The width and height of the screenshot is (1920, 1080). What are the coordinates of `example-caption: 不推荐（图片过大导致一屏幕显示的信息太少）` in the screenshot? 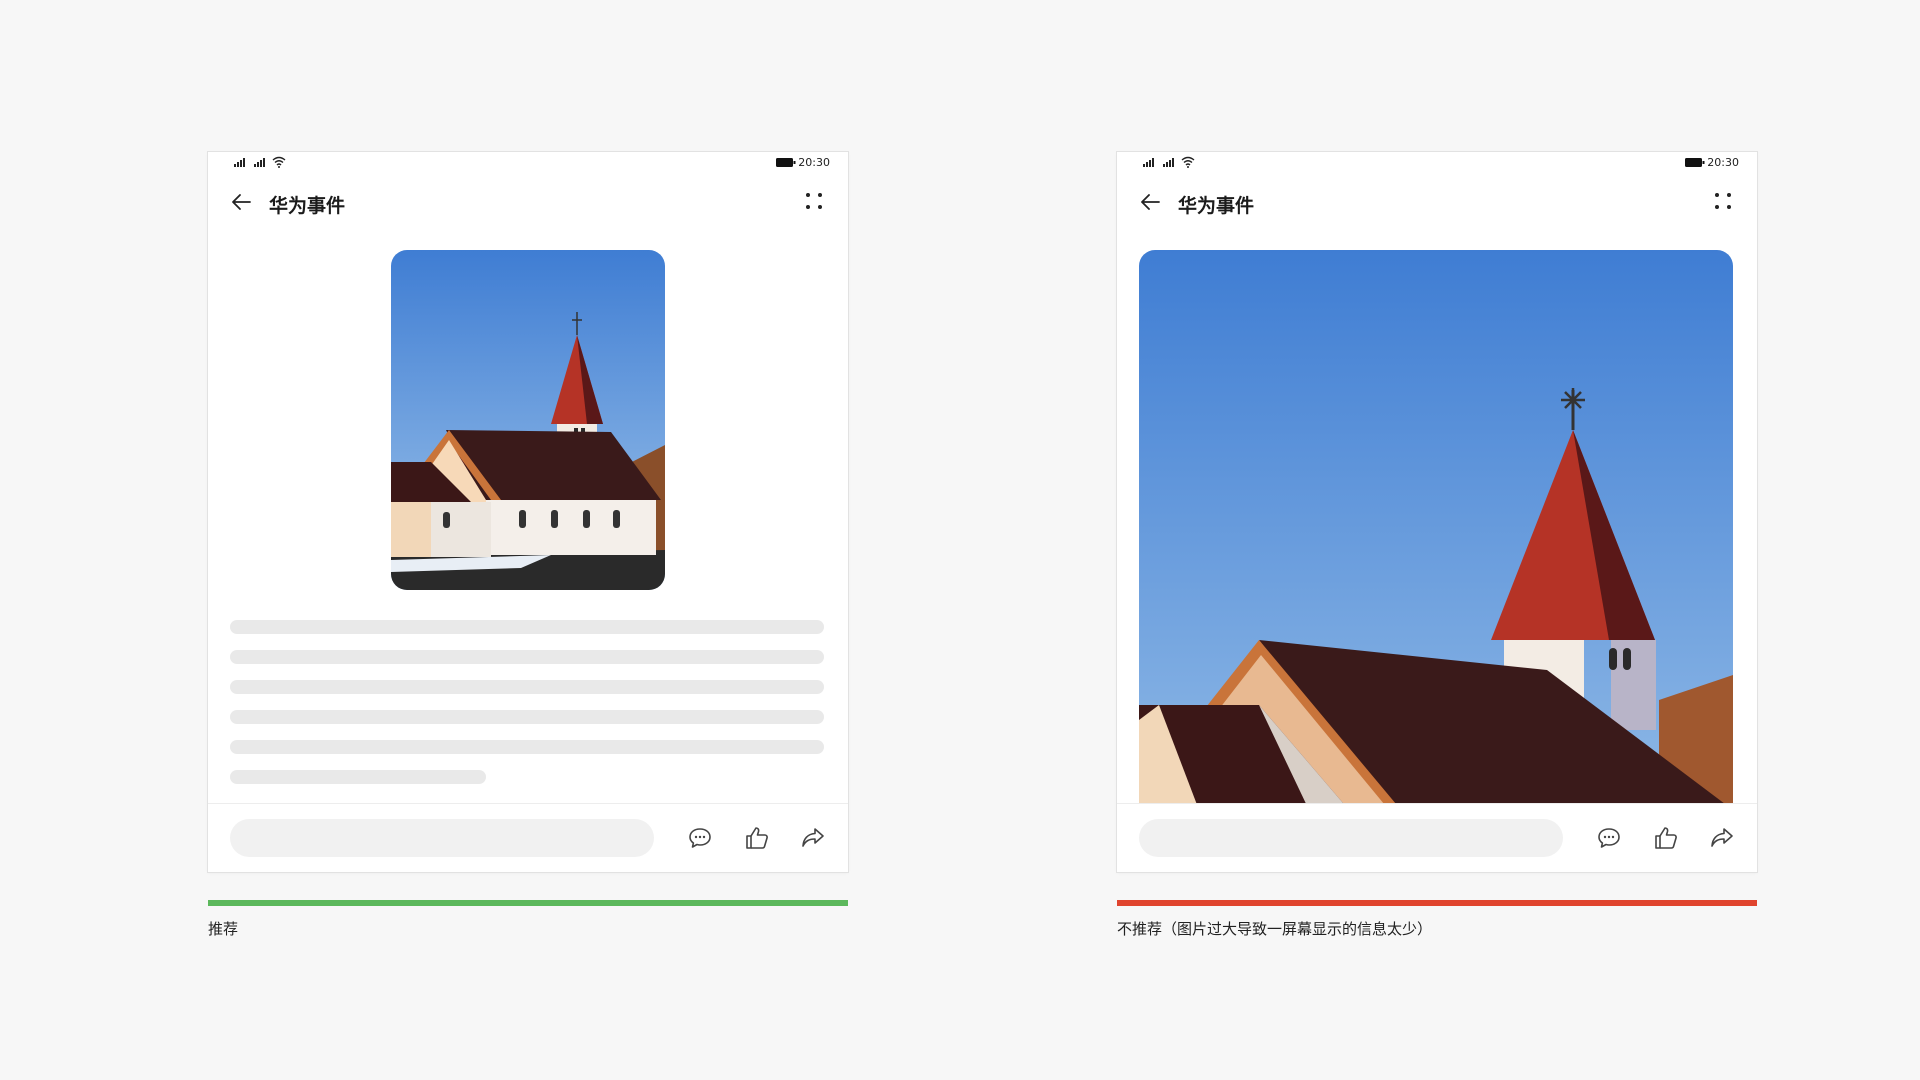 It's located at (1275, 929).